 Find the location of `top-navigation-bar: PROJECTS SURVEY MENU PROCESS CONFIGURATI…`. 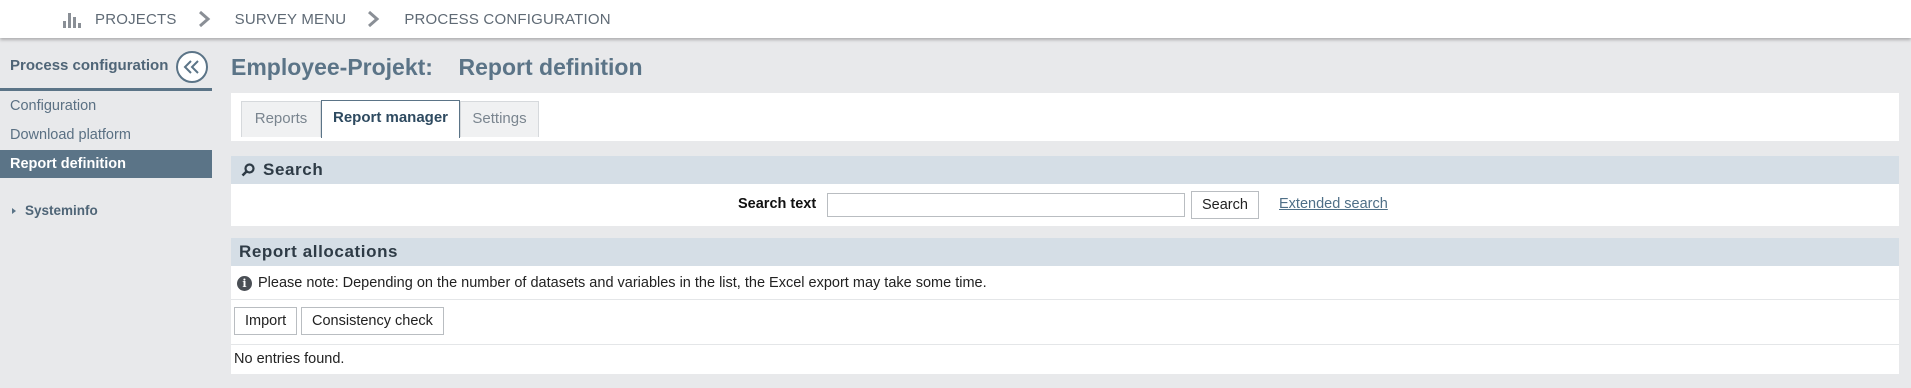

top-navigation-bar: PROJECTS SURVEY MENU PROCESS CONFIGURATI… is located at coordinates (955, 19).